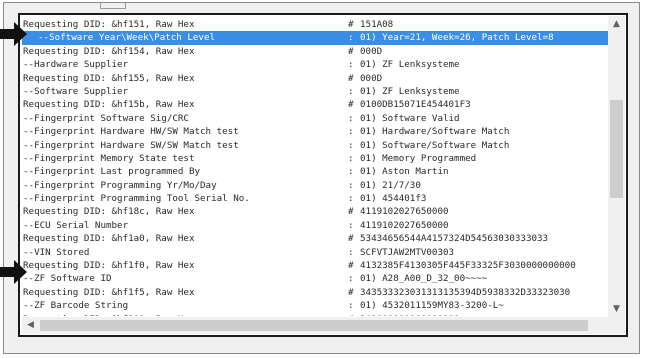 Image resolution: width=645 pixels, height=358 pixels. I want to click on log-row-label: Requesting DID: &hf1a0, Raw Hex, so click(109, 239).